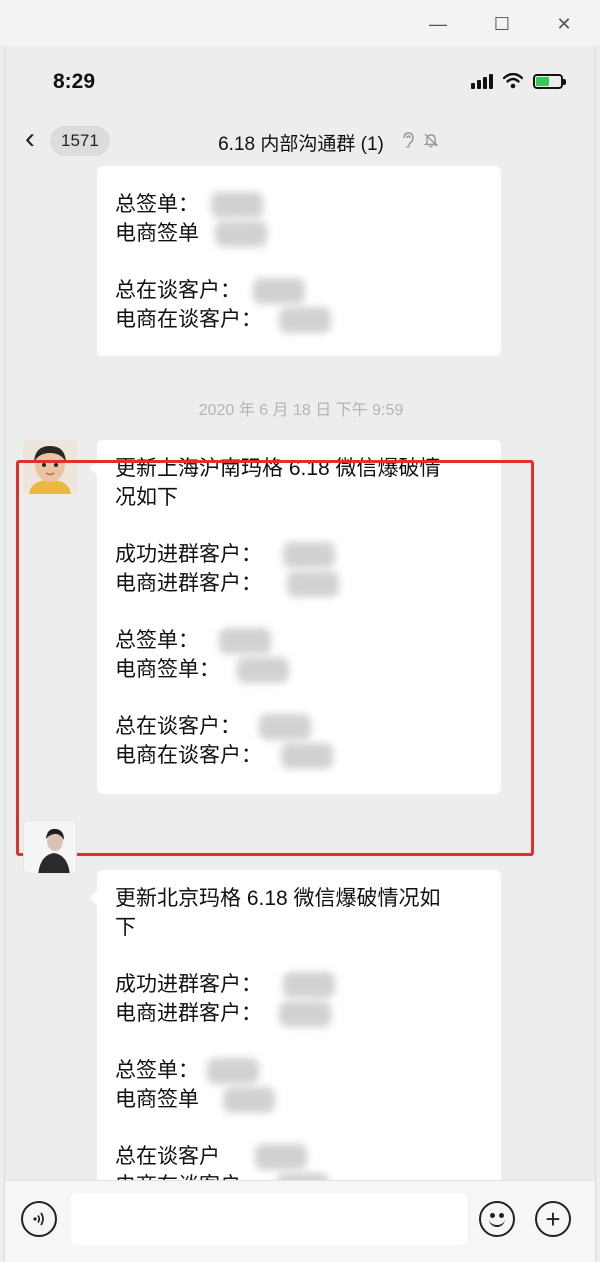 The image size is (600, 1262). What do you see at coordinates (39, 1219) in the screenshot?
I see `voice-icon` at bounding box center [39, 1219].